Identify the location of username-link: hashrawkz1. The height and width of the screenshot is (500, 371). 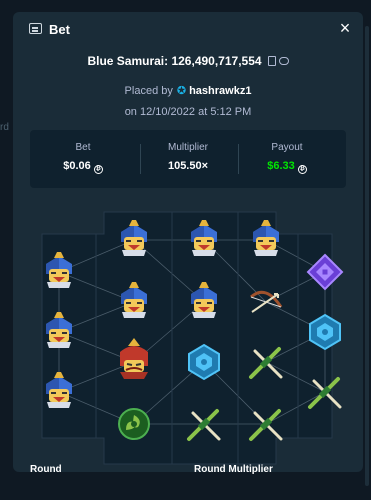
(220, 91).